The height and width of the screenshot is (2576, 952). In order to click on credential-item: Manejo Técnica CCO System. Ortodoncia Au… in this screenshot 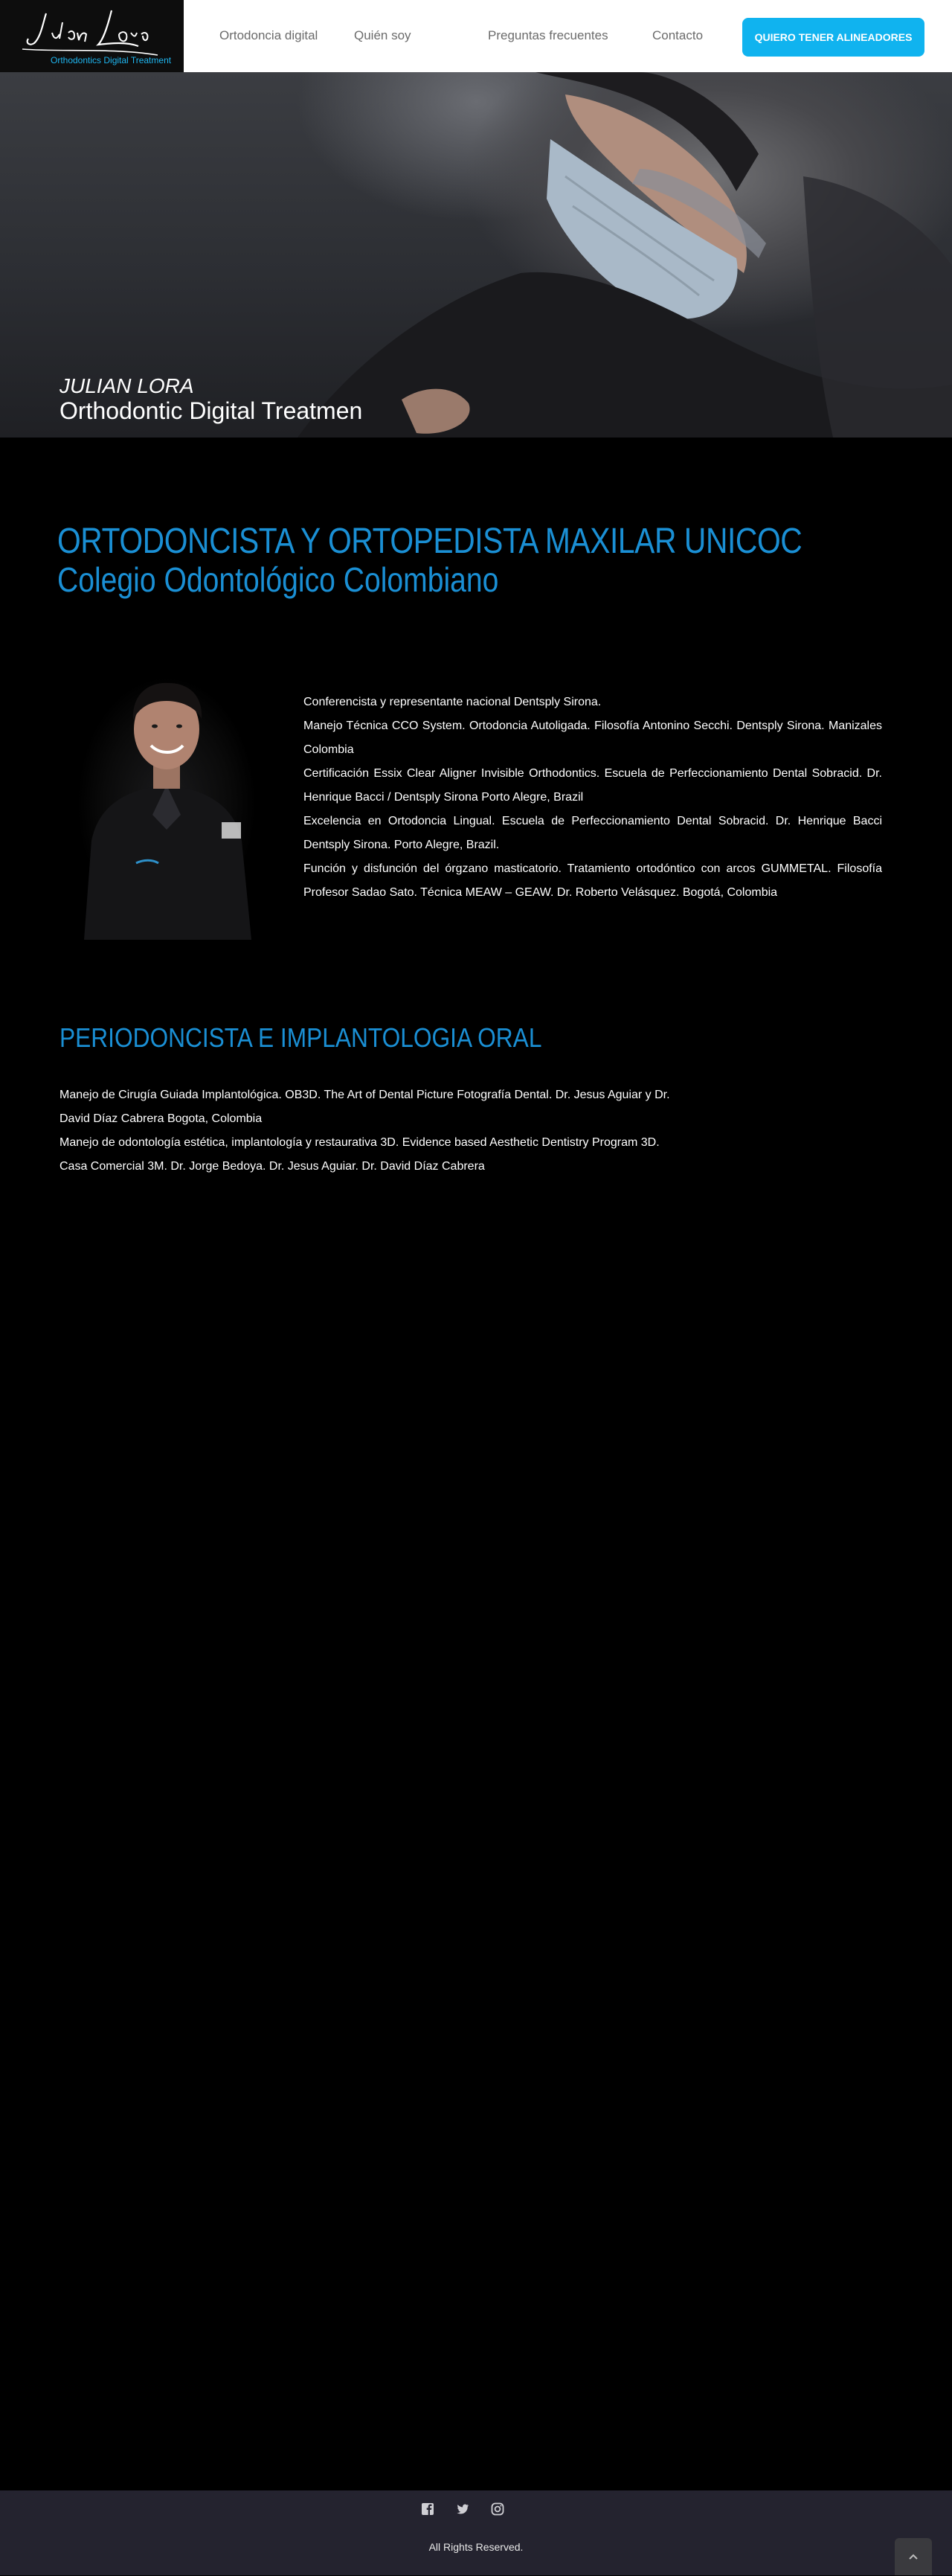, I will do `click(593, 738)`.